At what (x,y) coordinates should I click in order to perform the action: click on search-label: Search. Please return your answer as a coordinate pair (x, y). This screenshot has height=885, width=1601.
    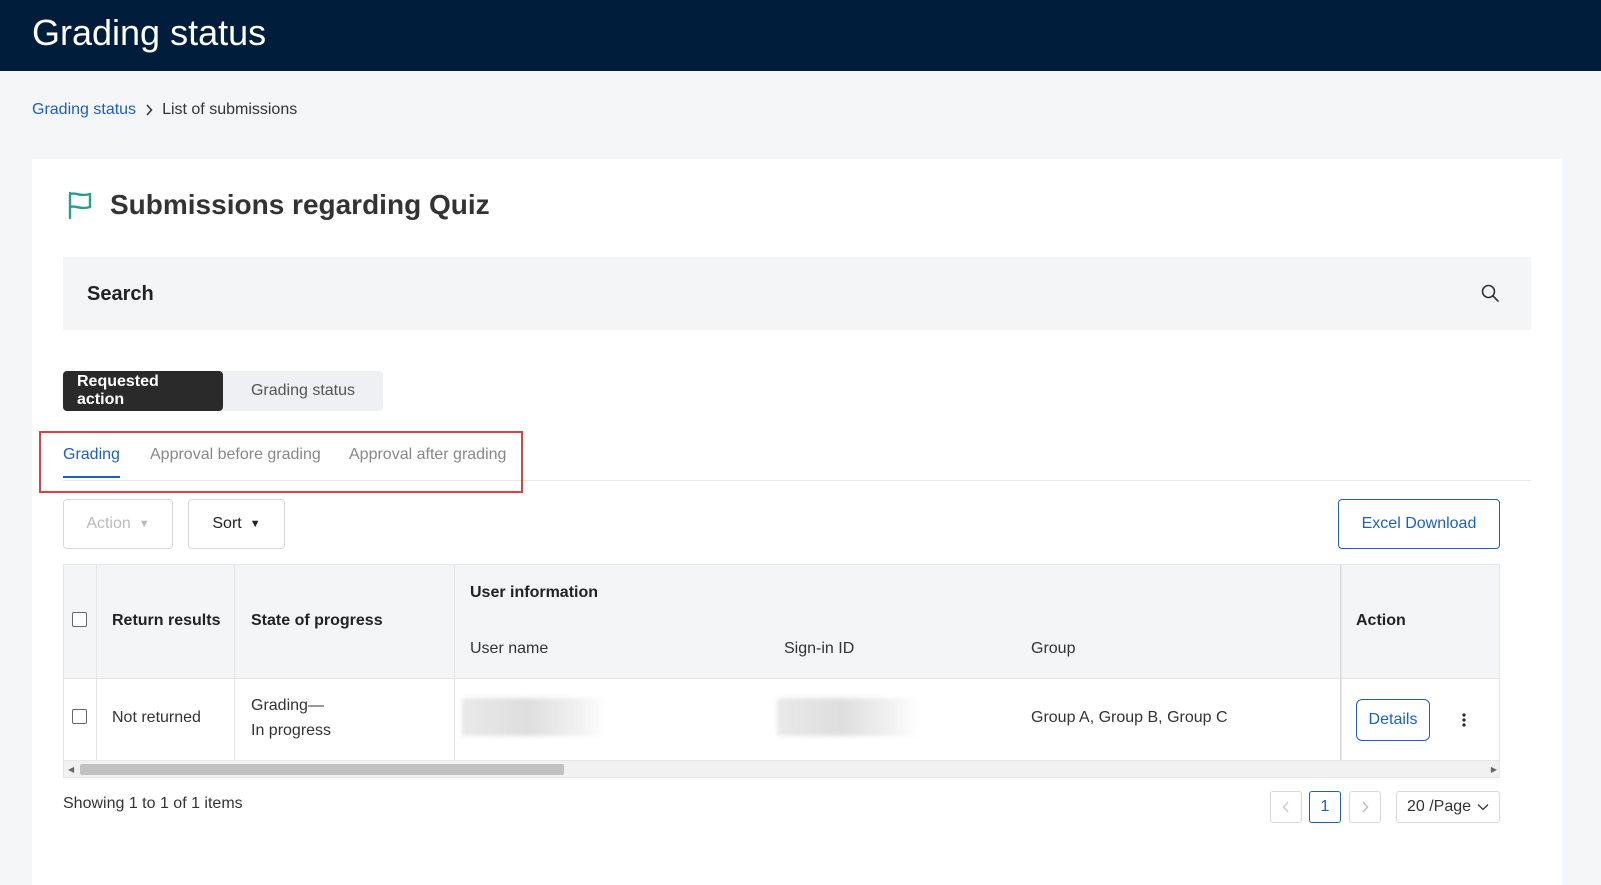
    Looking at the image, I should click on (120, 294).